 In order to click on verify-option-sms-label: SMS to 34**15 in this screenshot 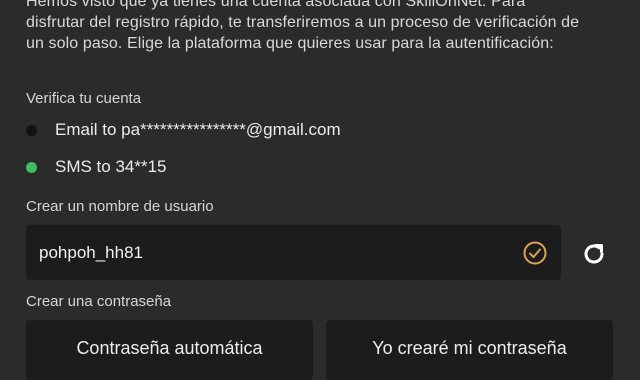, I will do `click(111, 166)`.